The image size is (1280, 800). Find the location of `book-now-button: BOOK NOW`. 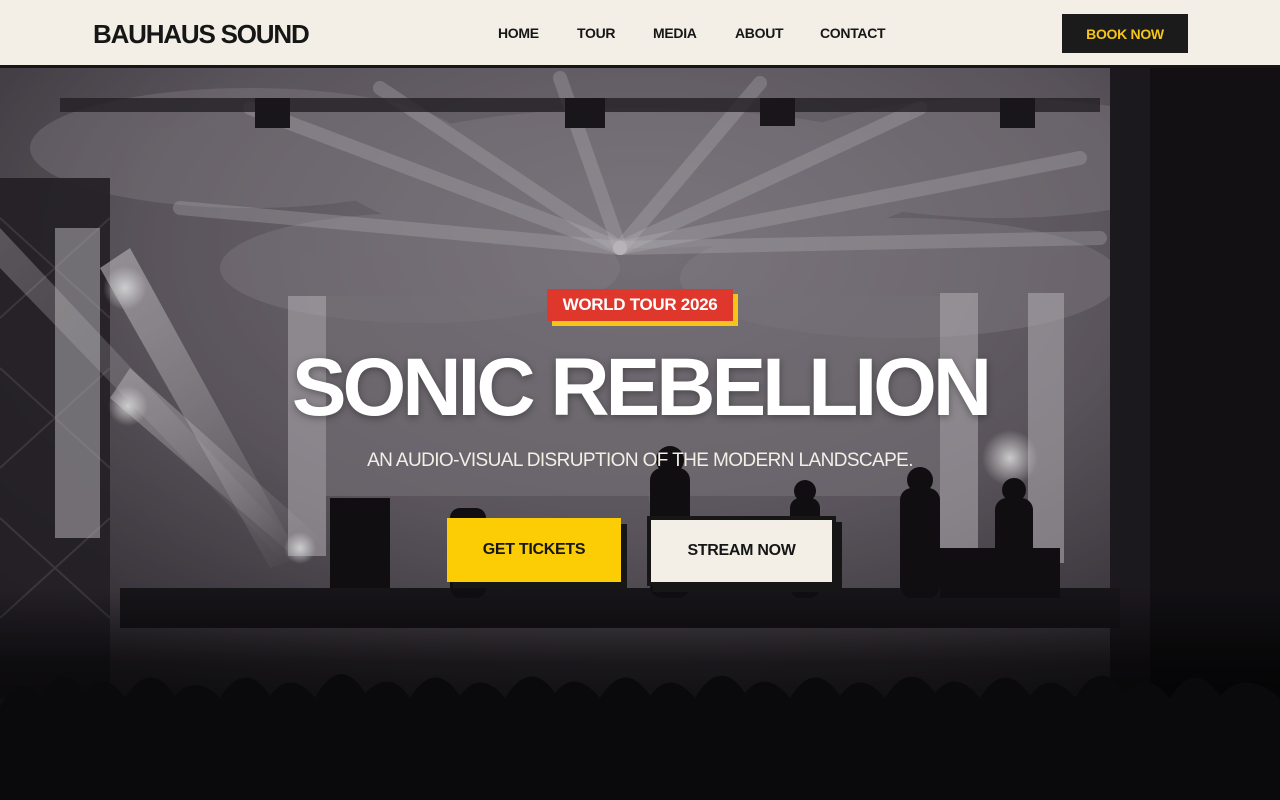

book-now-button: BOOK NOW is located at coordinates (1125, 33).